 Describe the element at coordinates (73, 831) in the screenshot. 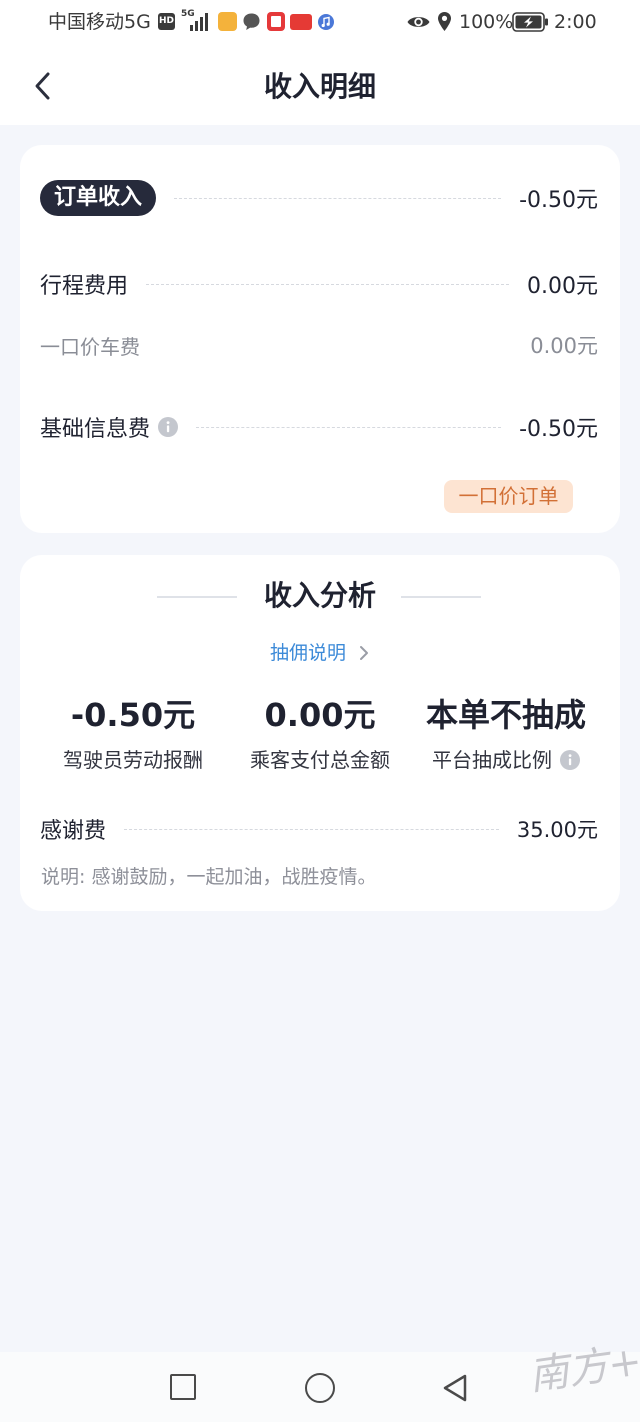

I see `thanks-fee-label: 感谢费` at that location.